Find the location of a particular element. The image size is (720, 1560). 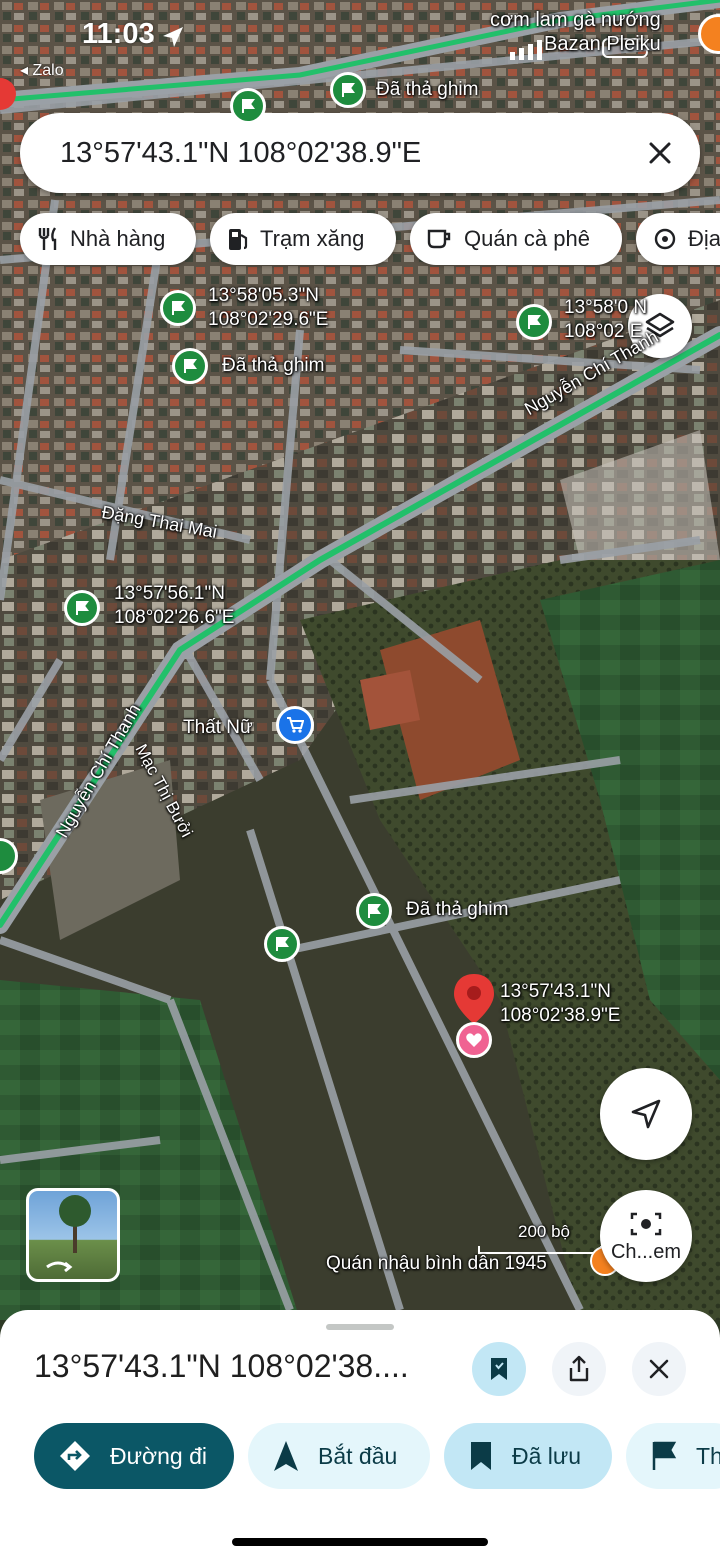

start-button: Bắt đầu is located at coordinates (339, 1456).